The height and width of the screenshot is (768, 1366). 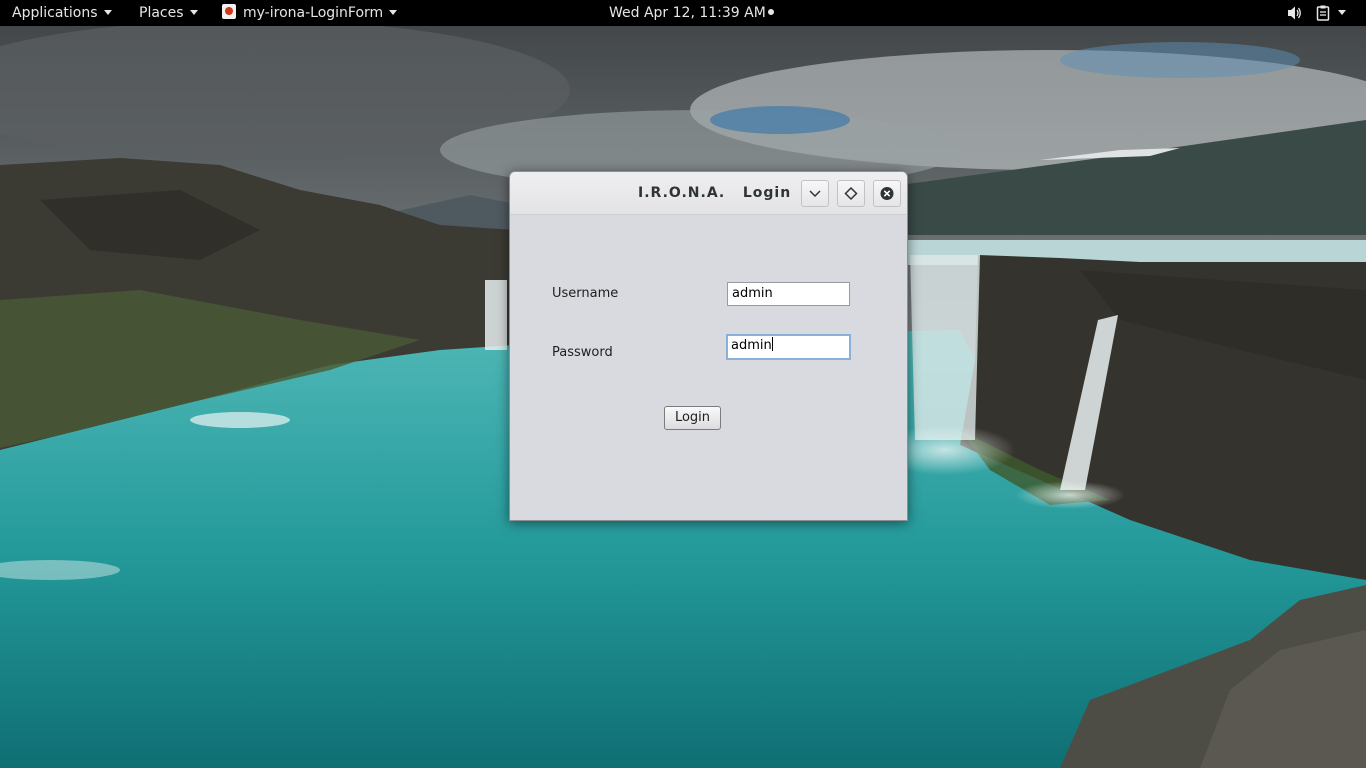 What do you see at coordinates (752, 293) in the screenshot?
I see `username-value: admin` at bounding box center [752, 293].